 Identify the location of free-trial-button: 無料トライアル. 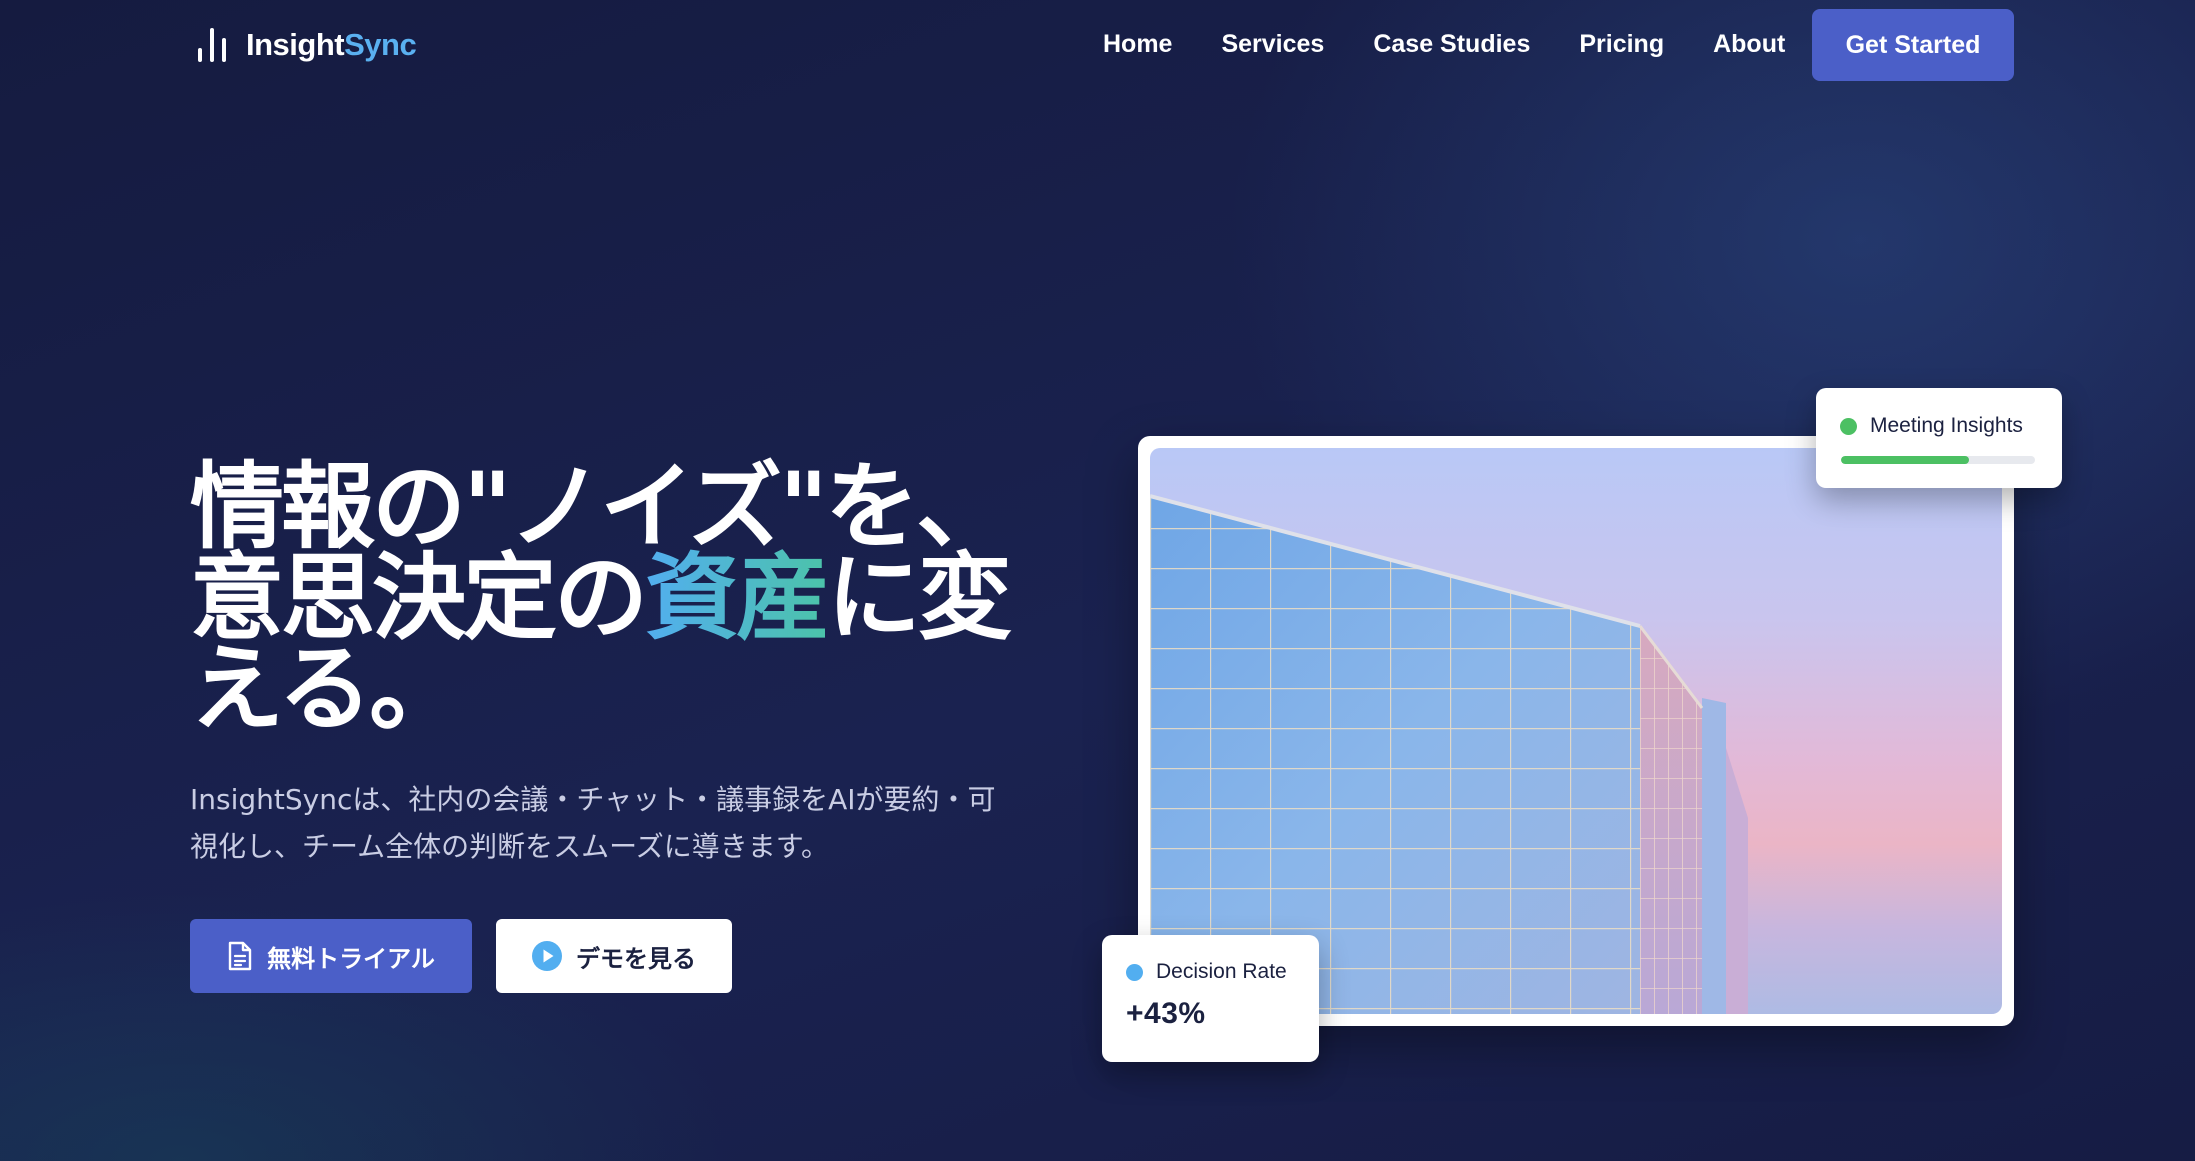
(331, 956).